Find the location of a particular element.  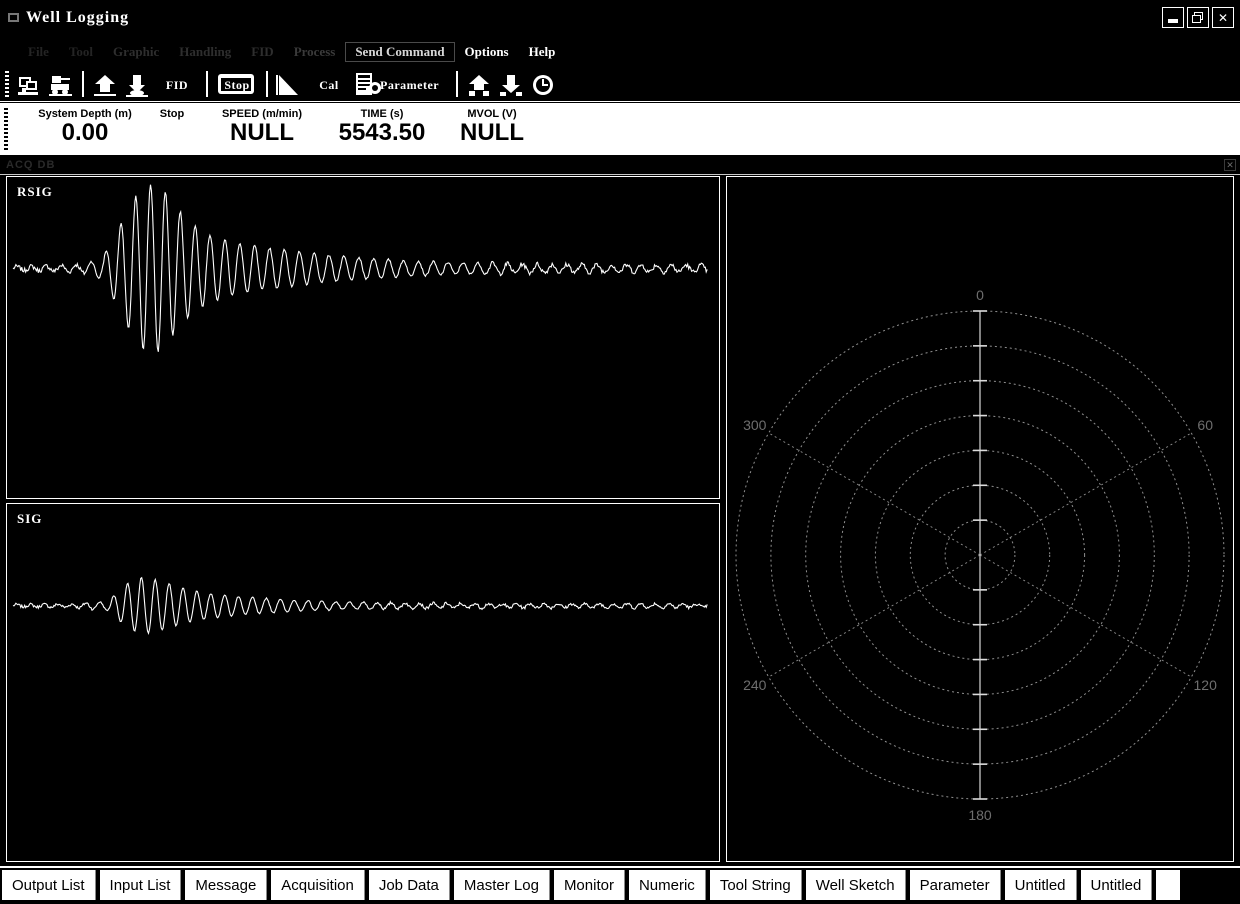

polar-angle-label: 120 is located at coordinates (1206, 685).